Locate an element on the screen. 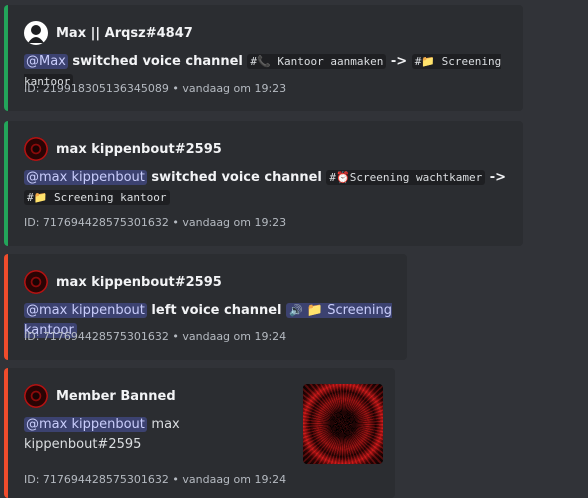  embed-author: Member Banned is located at coordinates (100, 396).